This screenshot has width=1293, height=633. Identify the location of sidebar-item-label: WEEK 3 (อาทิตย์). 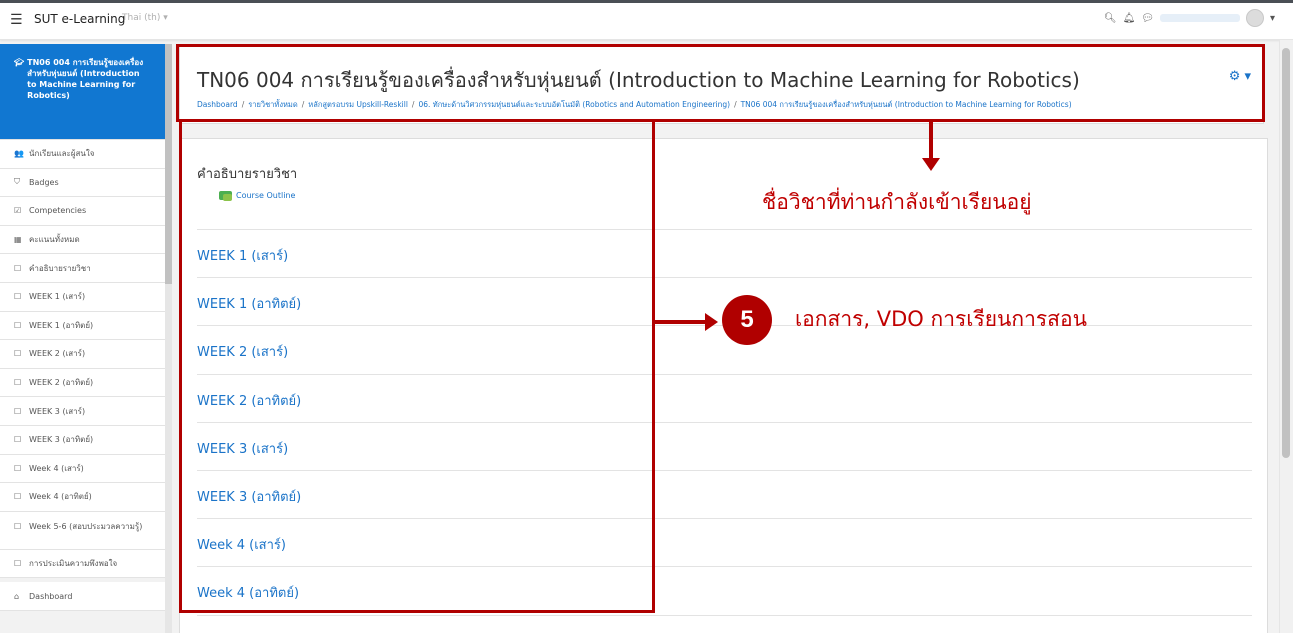
(61, 440).